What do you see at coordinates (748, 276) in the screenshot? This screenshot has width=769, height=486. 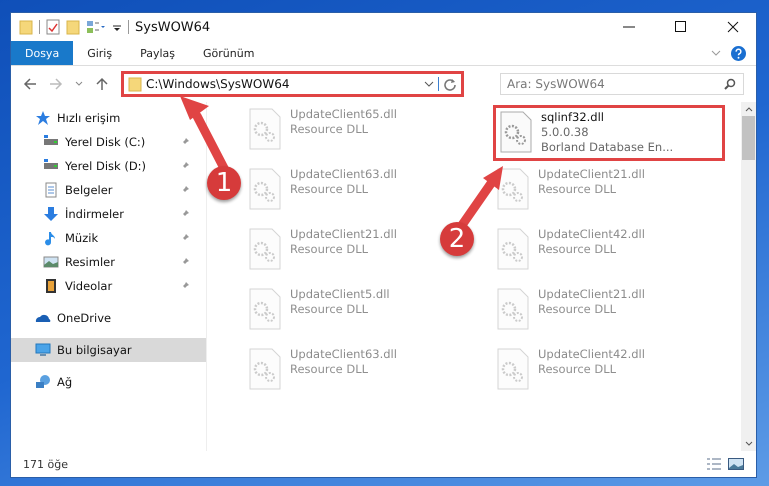 I see `scrollbar` at bounding box center [748, 276].